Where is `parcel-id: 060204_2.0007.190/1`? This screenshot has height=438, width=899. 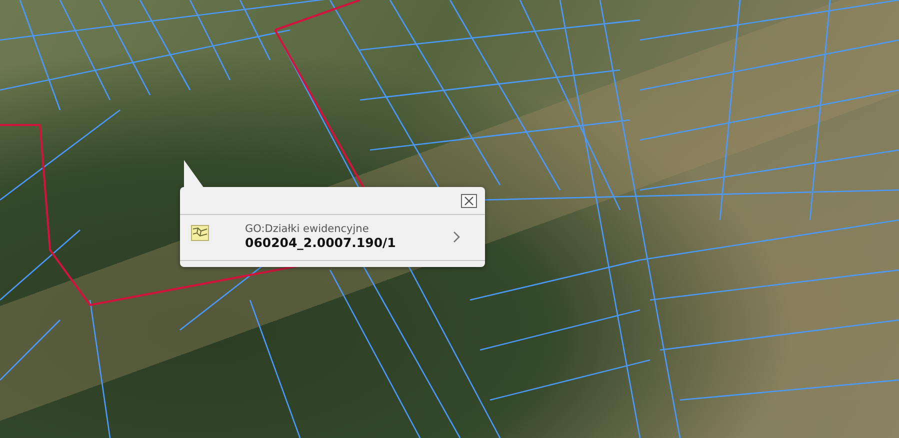 parcel-id: 060204_2.0007.190/1 is located at coordinates (321, 242).